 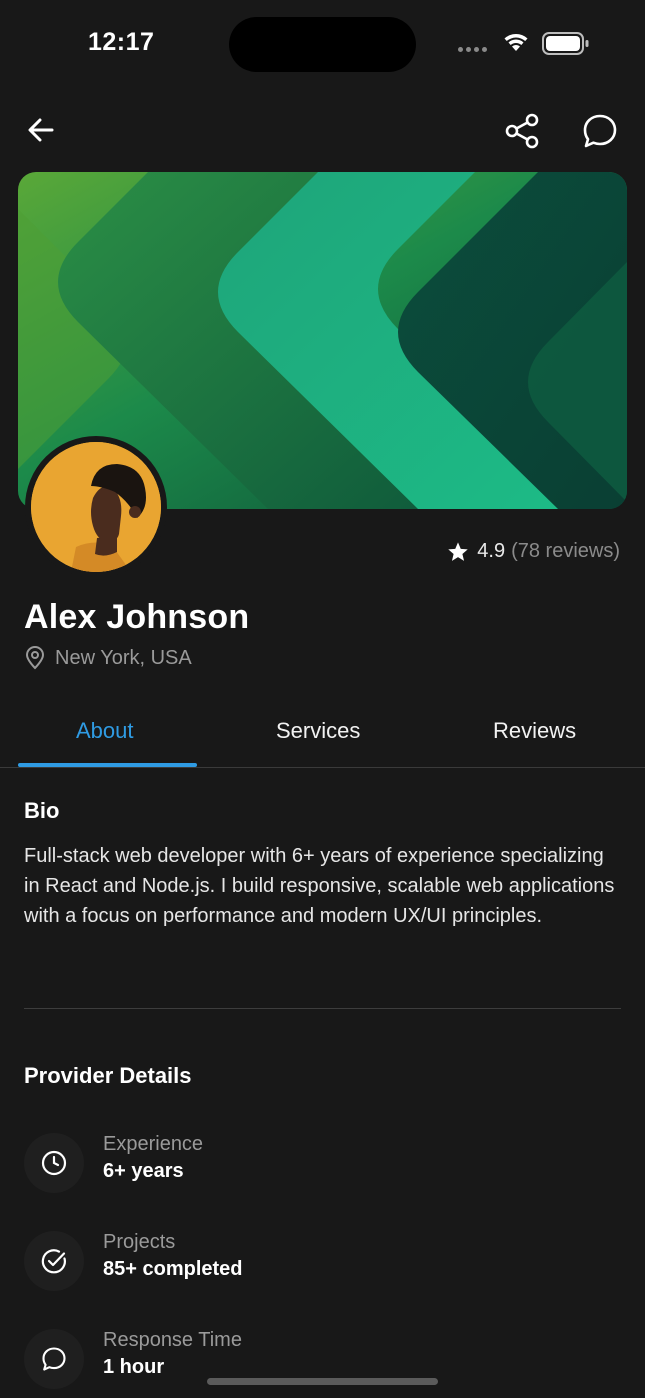 I want to click on detail-response-time: Response Time 1 hour, so click(x=322, y=1363).